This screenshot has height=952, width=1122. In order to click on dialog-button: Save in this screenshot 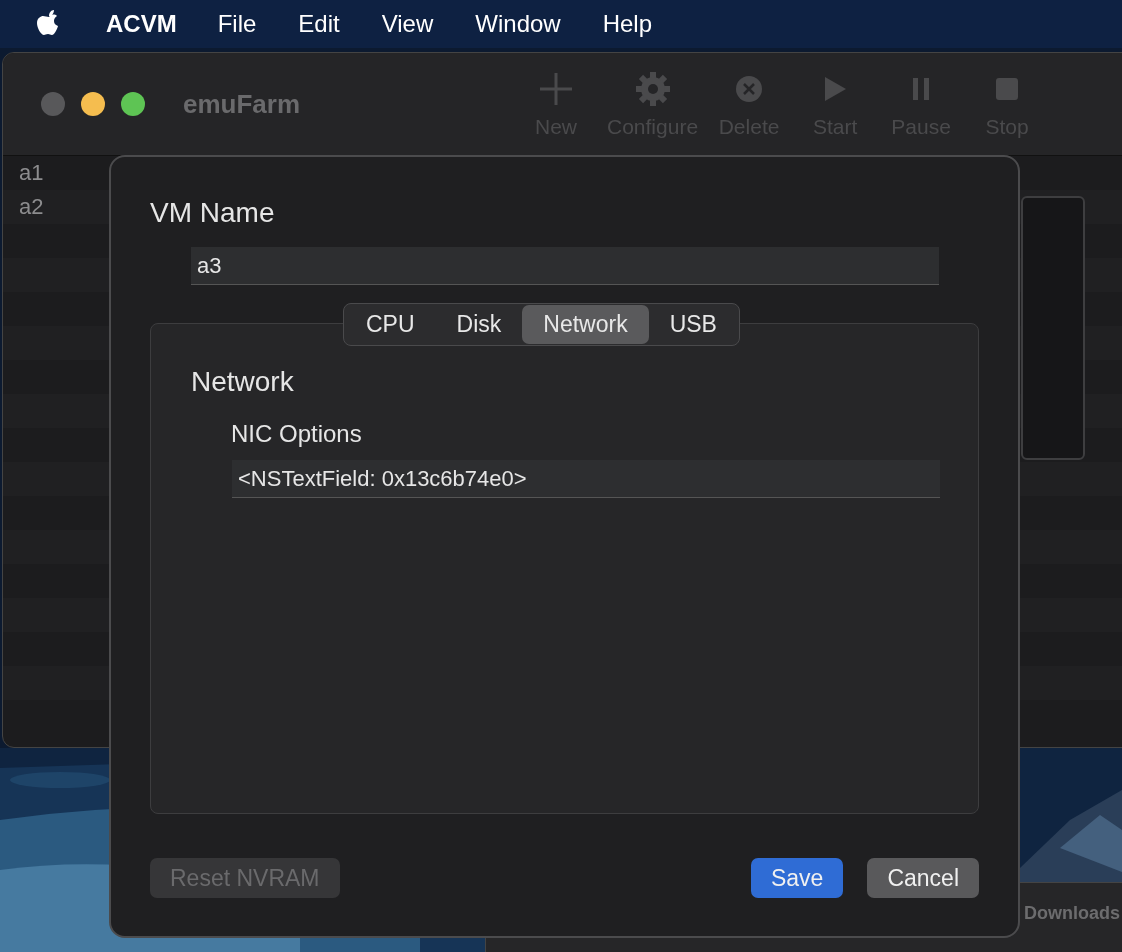, I will do `click(797, 878)`.